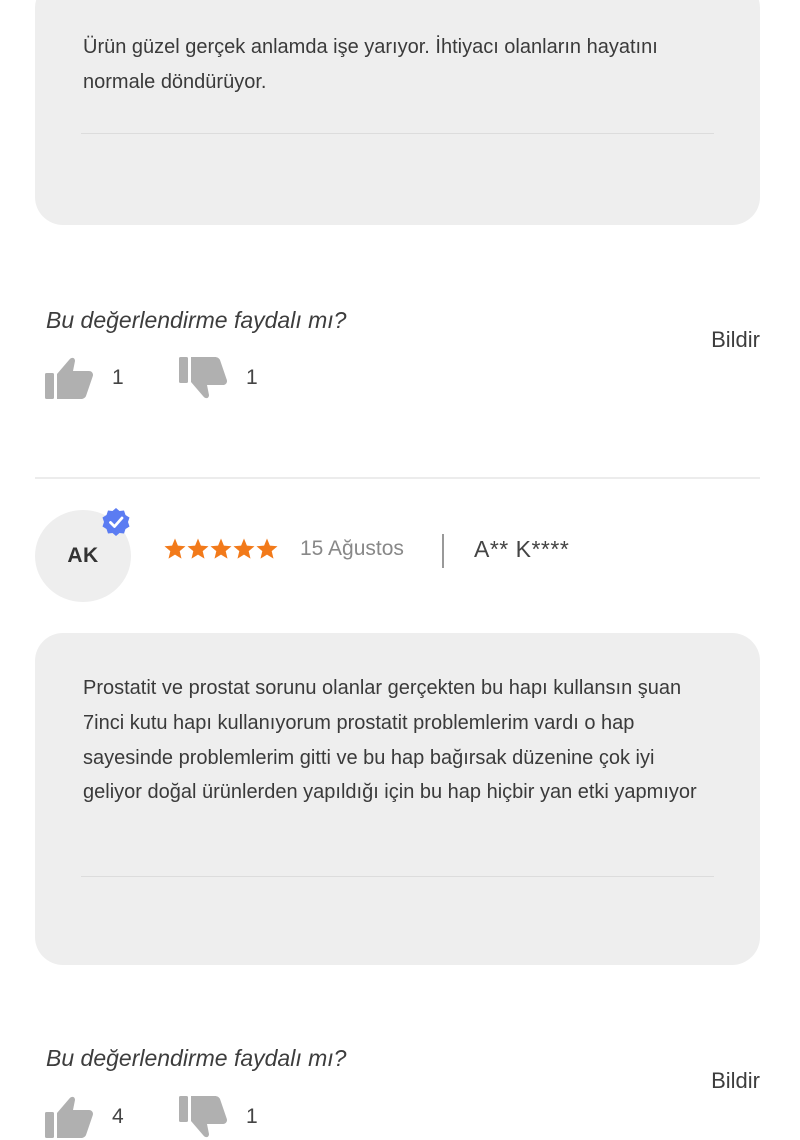  I want to click on like-button: 4, so click(84, 1117).